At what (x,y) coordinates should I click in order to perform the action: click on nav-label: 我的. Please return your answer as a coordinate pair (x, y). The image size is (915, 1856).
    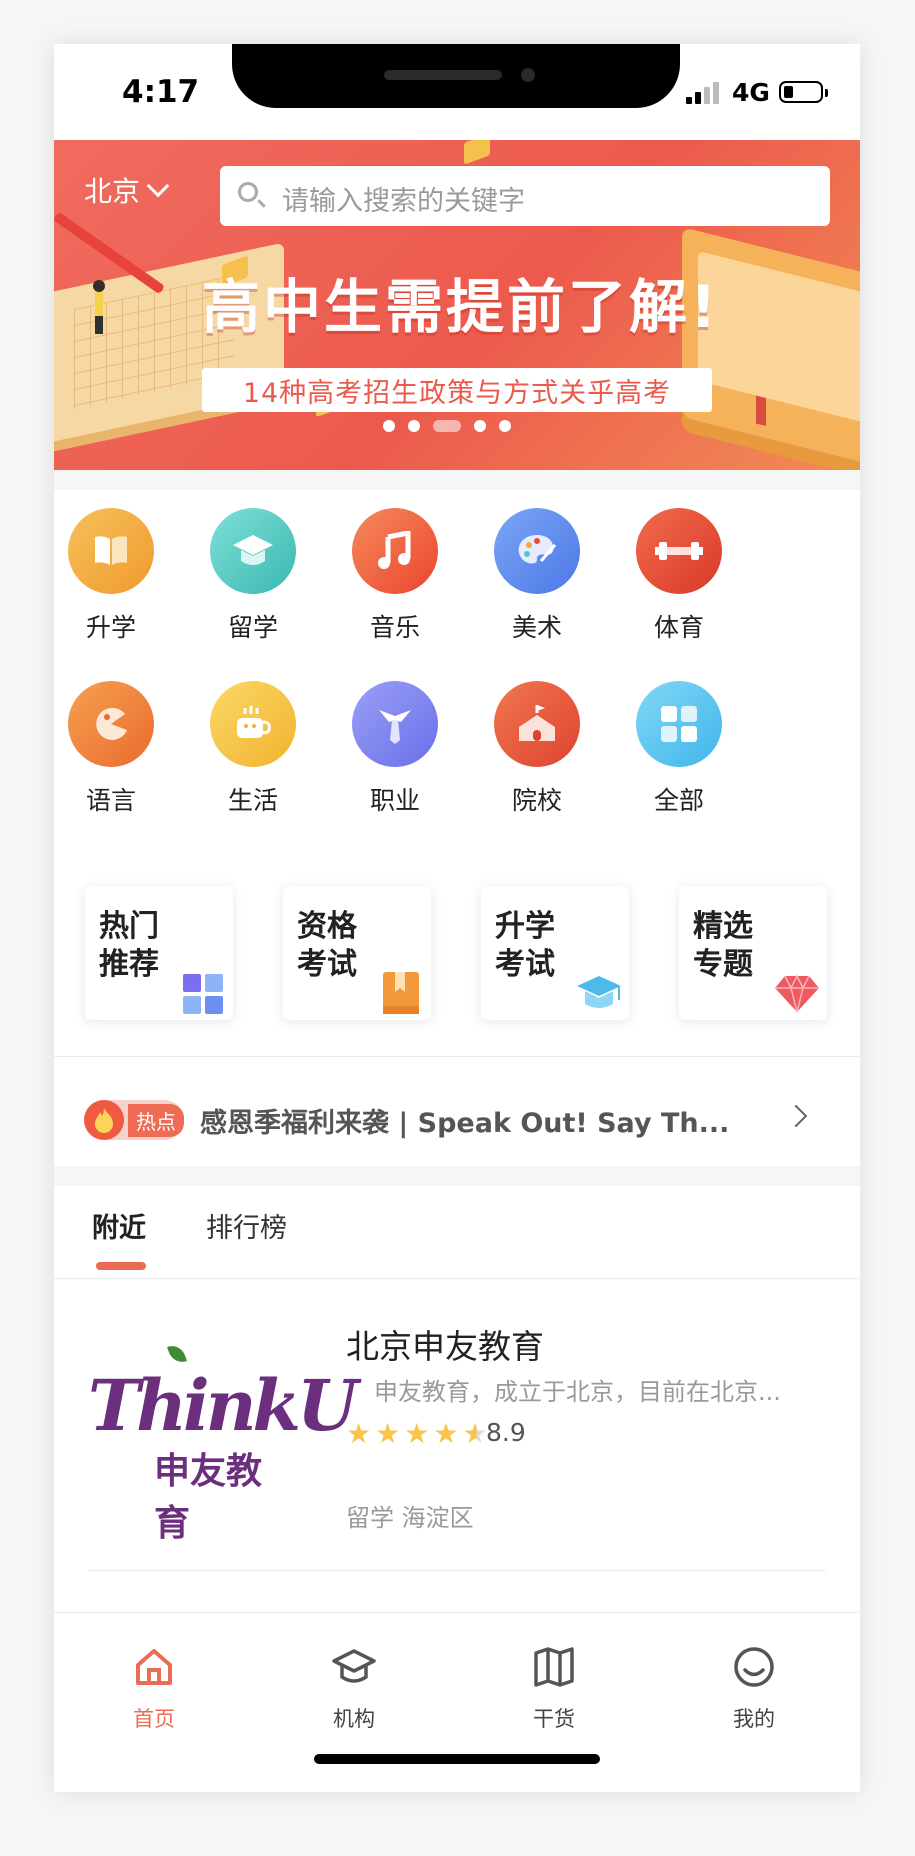
    Looking at the image, I should click on (754, 1719).